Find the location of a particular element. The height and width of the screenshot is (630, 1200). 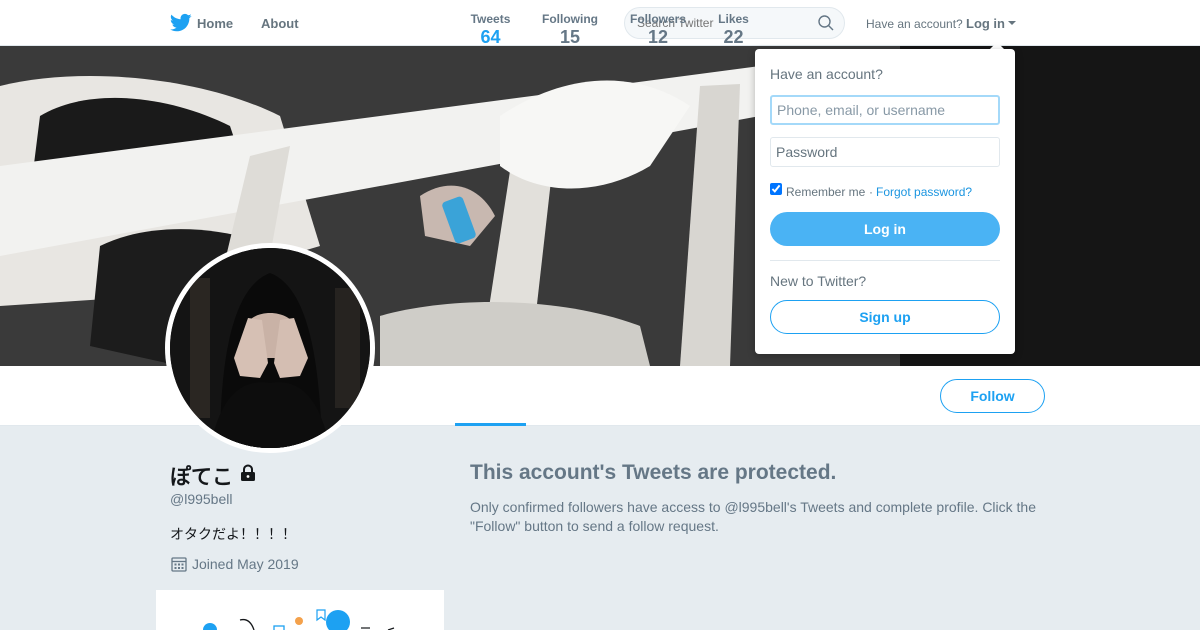

stat-label: Followers is located at coordinates (657, 19).